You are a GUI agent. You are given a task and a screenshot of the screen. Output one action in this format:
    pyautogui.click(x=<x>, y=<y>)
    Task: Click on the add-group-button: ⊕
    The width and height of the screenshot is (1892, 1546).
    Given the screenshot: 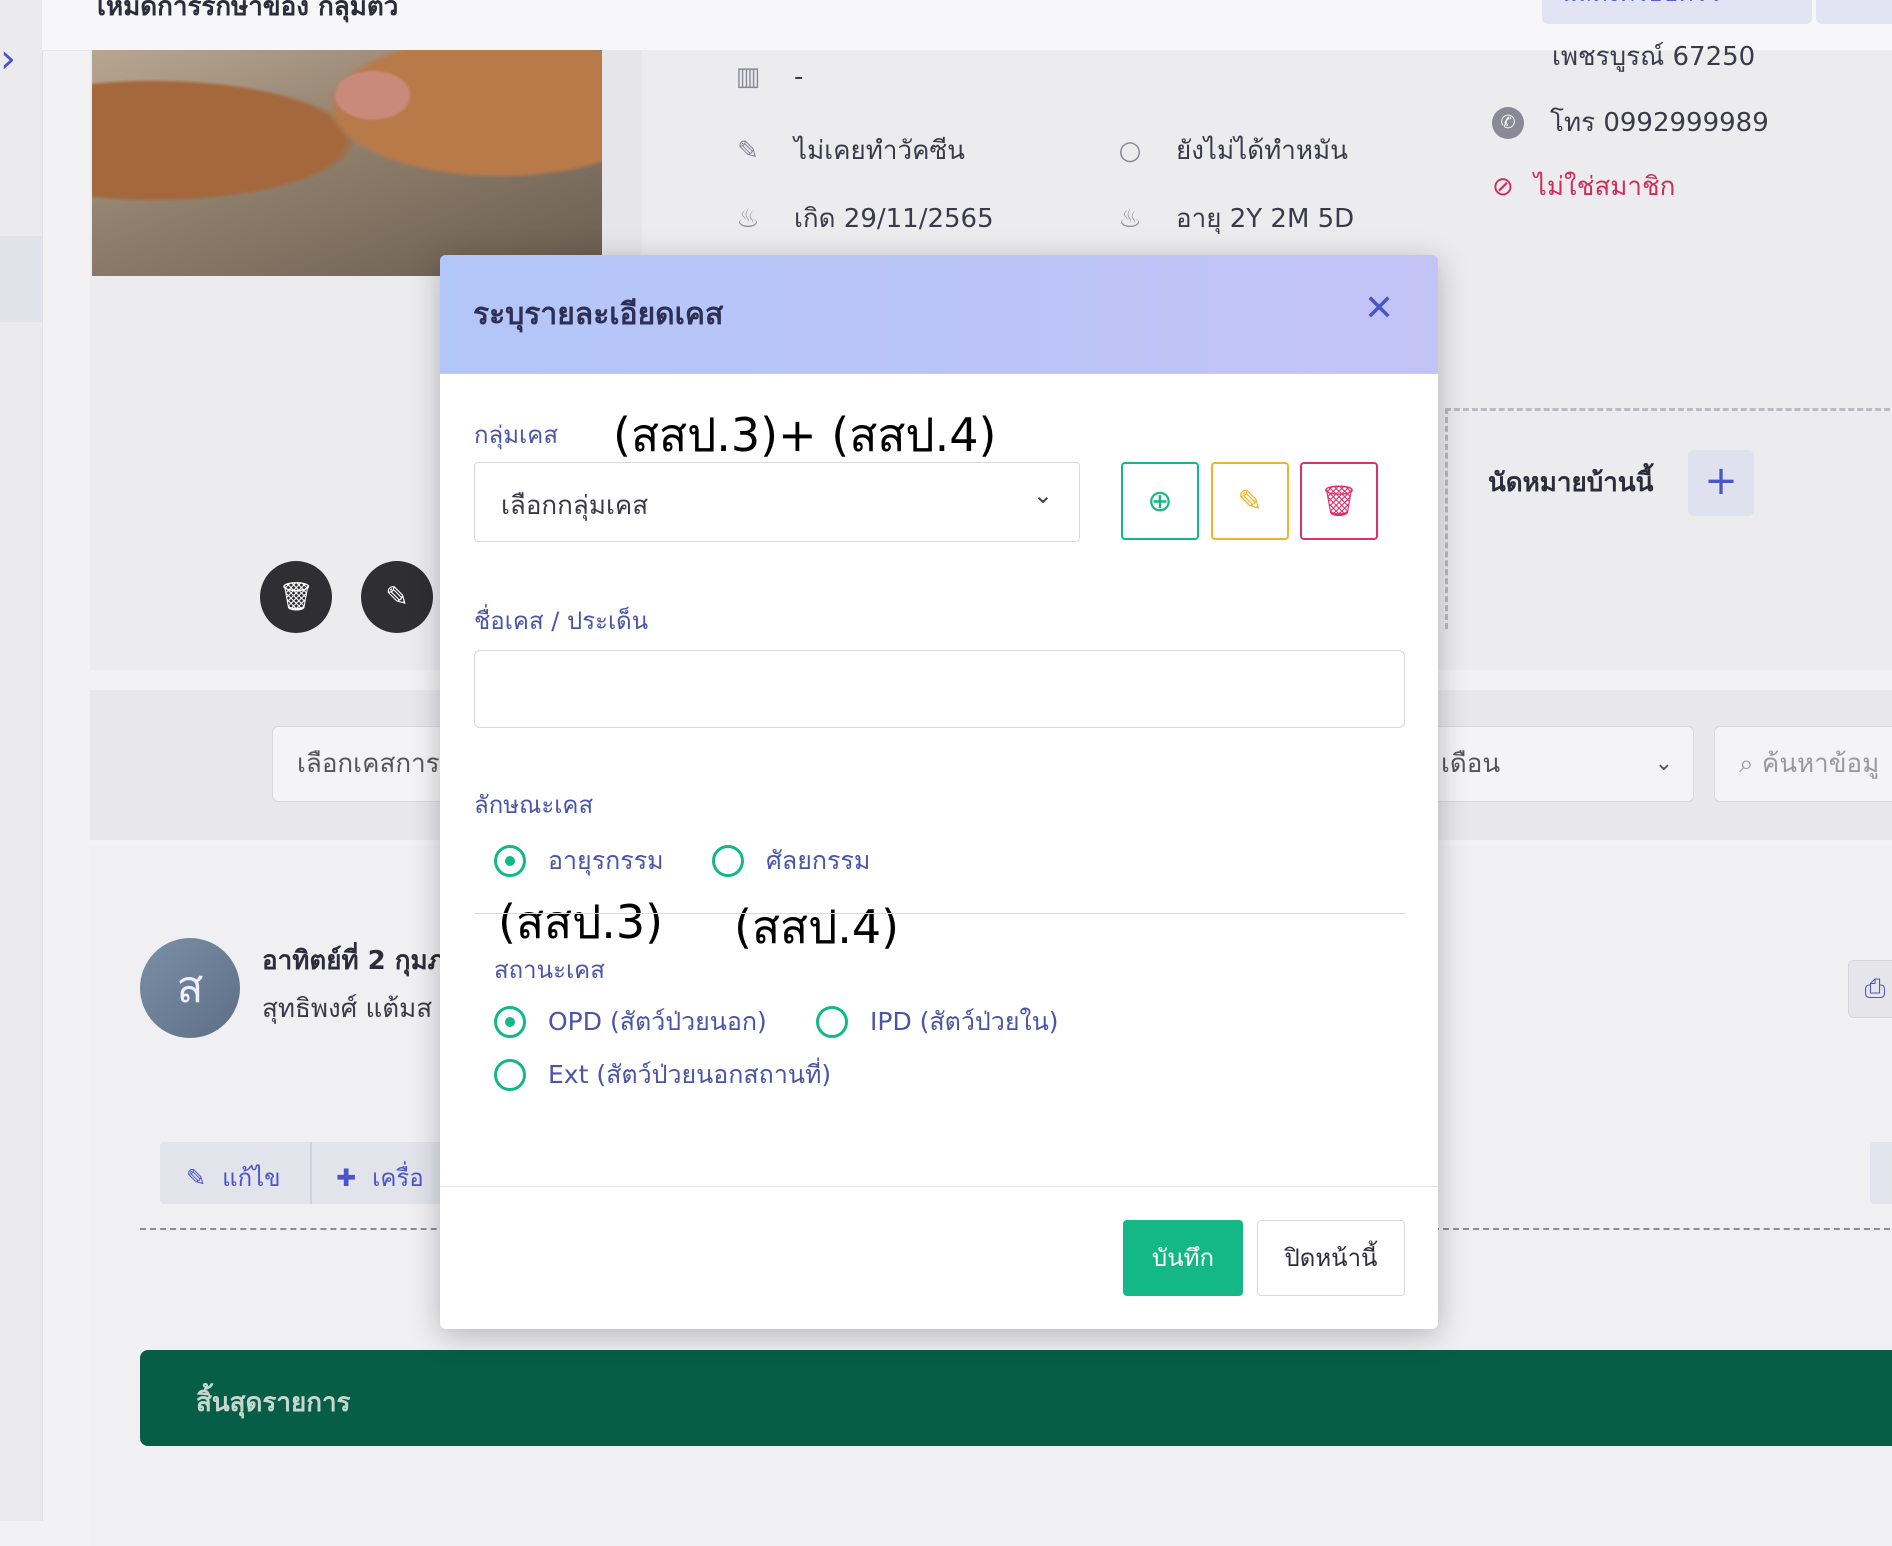 What is the action you would take?
    pyautogui.click(x=1160, y=501)
    